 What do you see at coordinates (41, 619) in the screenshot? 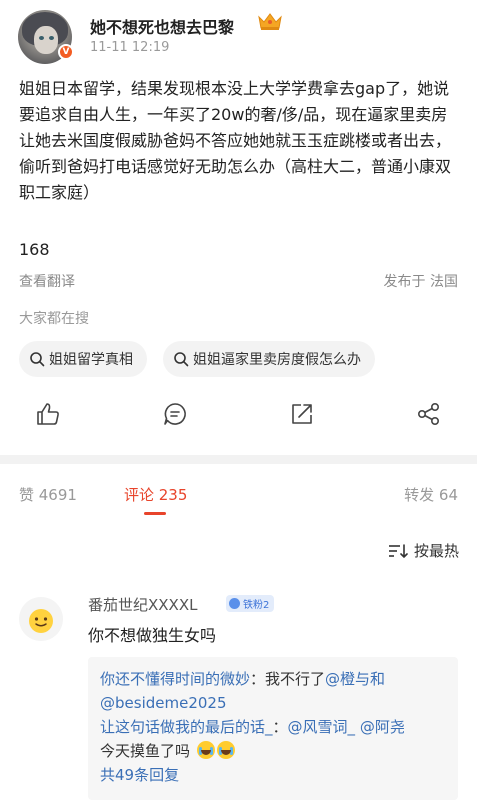
I see `commenter-avatar` at bounding box center [41, 619].